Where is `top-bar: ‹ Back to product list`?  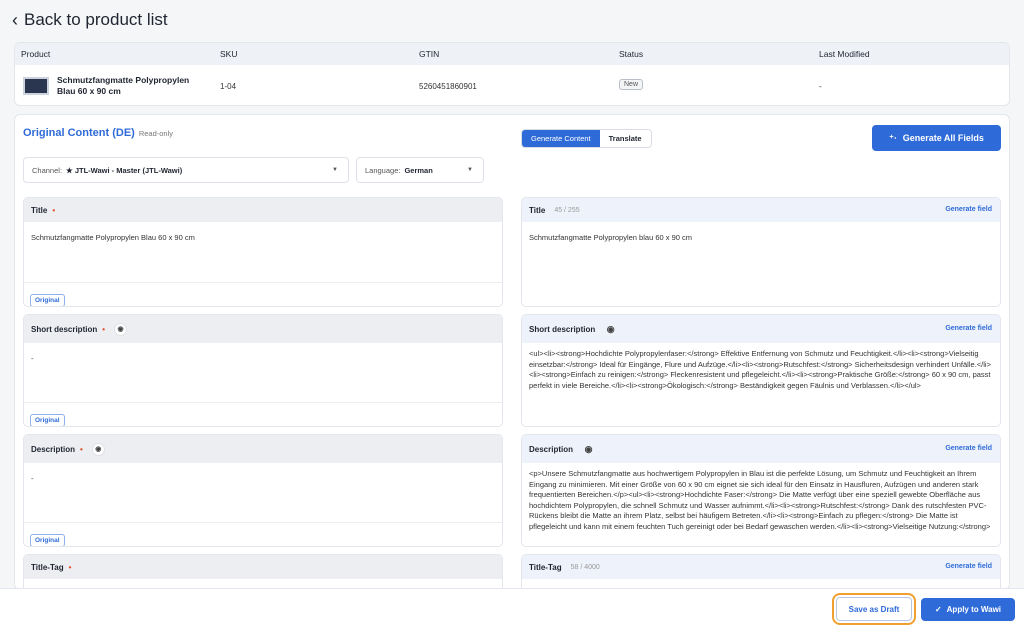 top-bar: ‹ Back to product list is located at coordinates (512, 21).